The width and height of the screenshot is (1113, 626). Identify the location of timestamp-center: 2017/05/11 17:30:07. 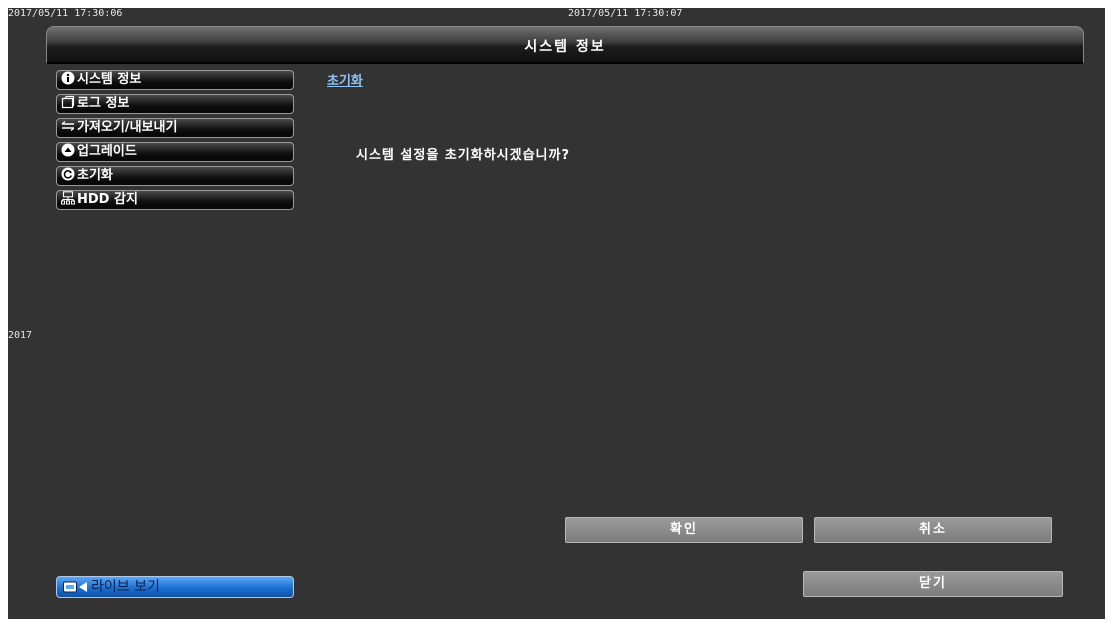
(625, 13).